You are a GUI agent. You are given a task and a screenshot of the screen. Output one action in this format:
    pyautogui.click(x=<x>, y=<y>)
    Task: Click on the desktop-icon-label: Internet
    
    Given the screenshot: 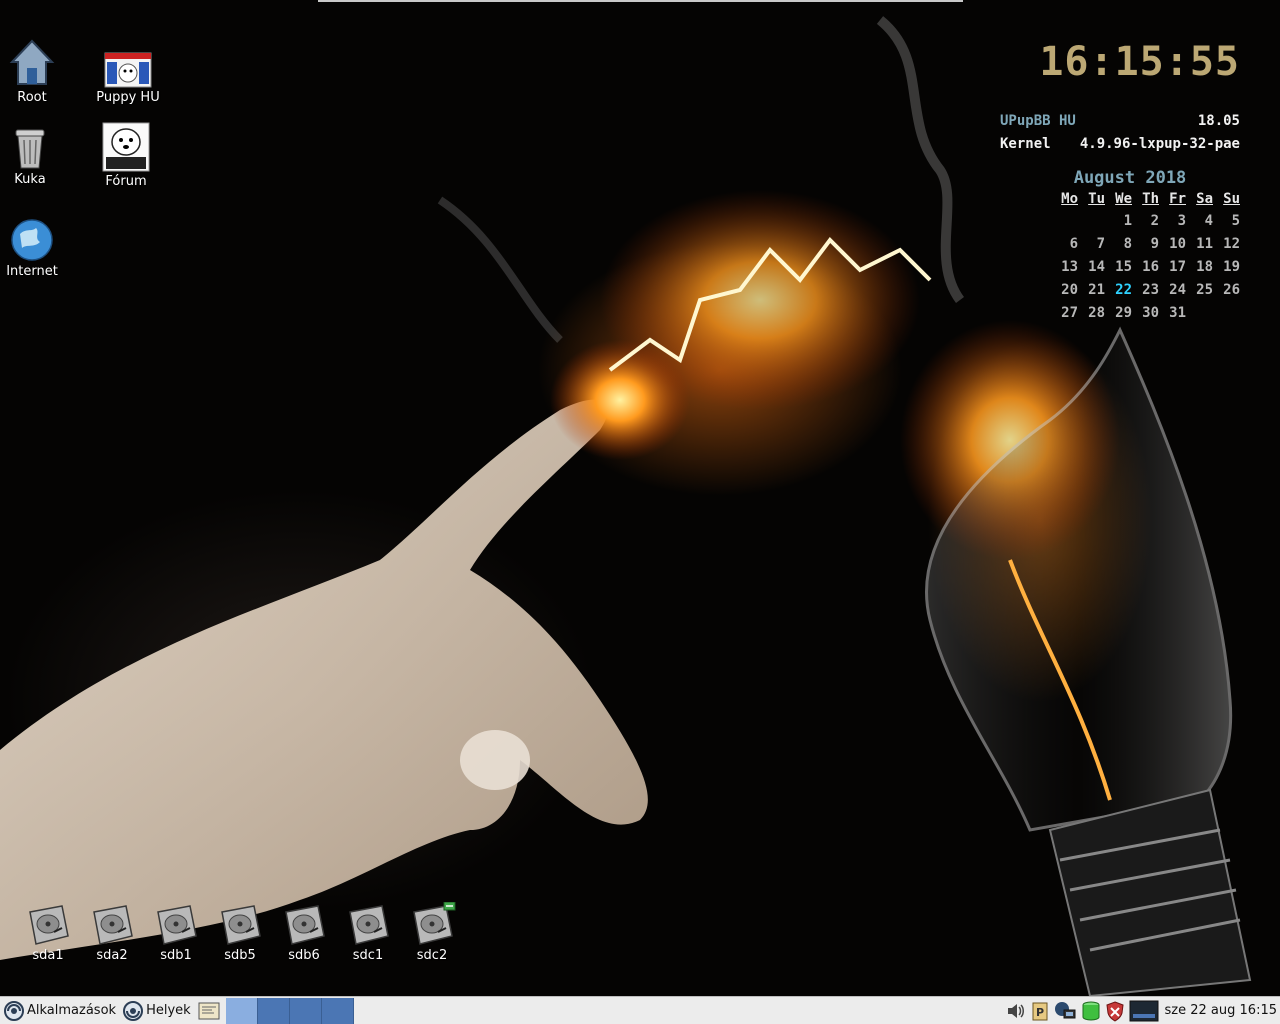 What is the action you would take?
    pyautogui.click(x=32, y=271)
    